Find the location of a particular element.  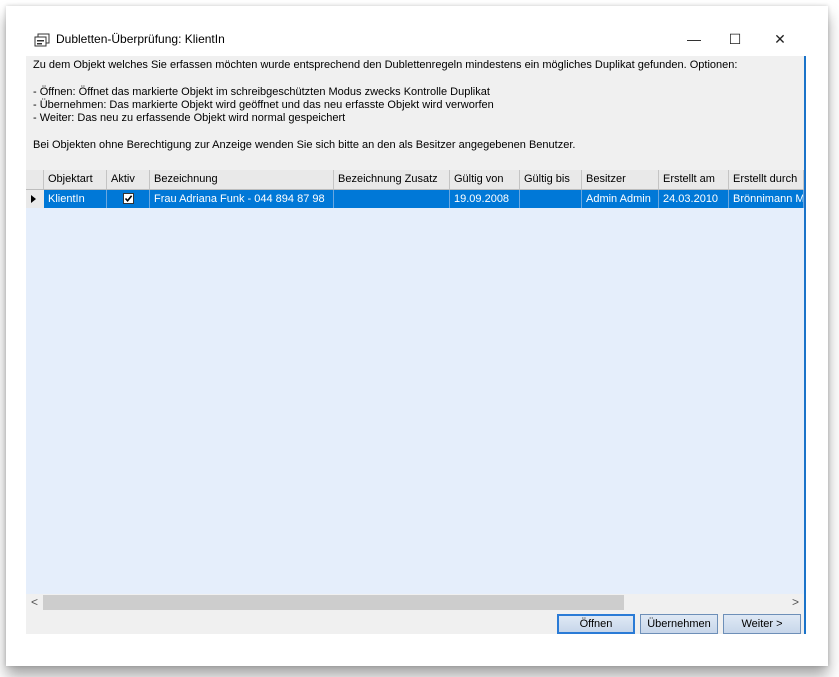

column-header-gueltig-von: Gültig von is located at coordinates (485, 179).